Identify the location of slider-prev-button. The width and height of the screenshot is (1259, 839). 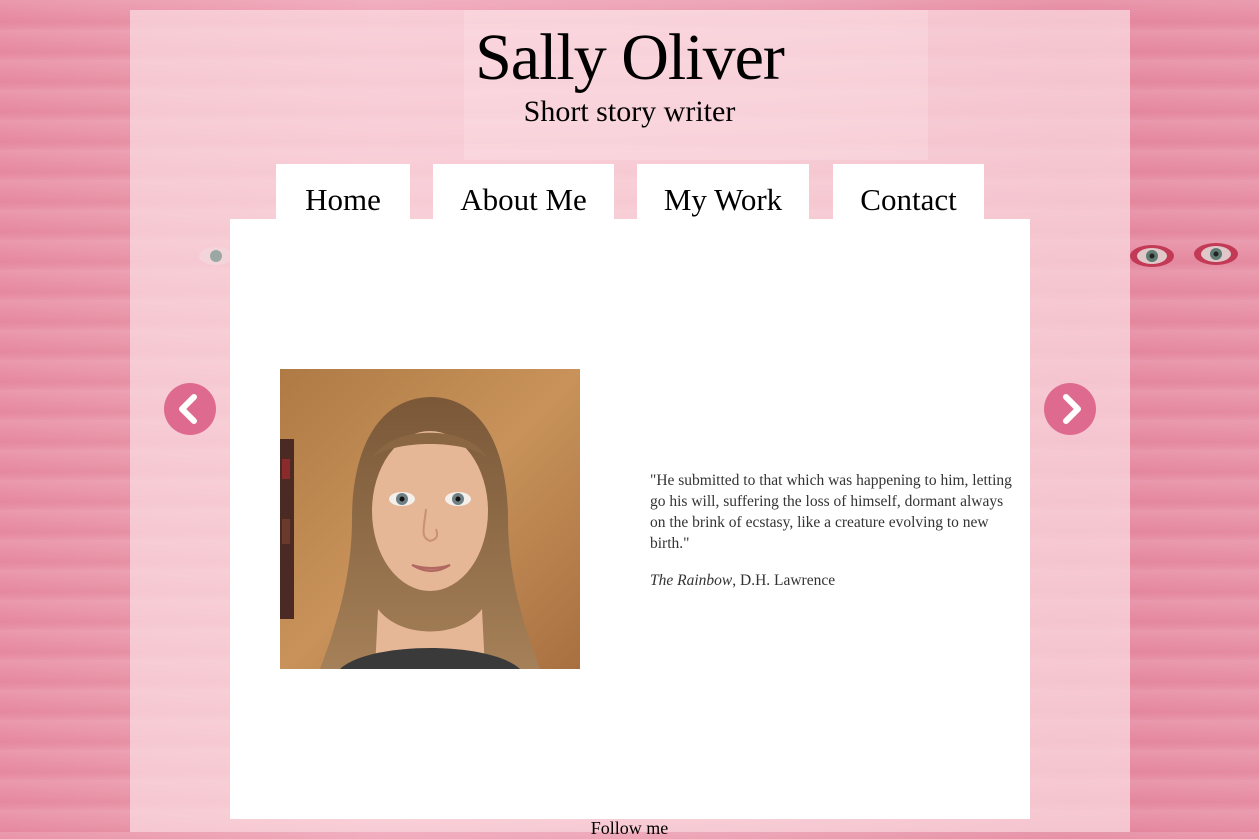
(190, 409).